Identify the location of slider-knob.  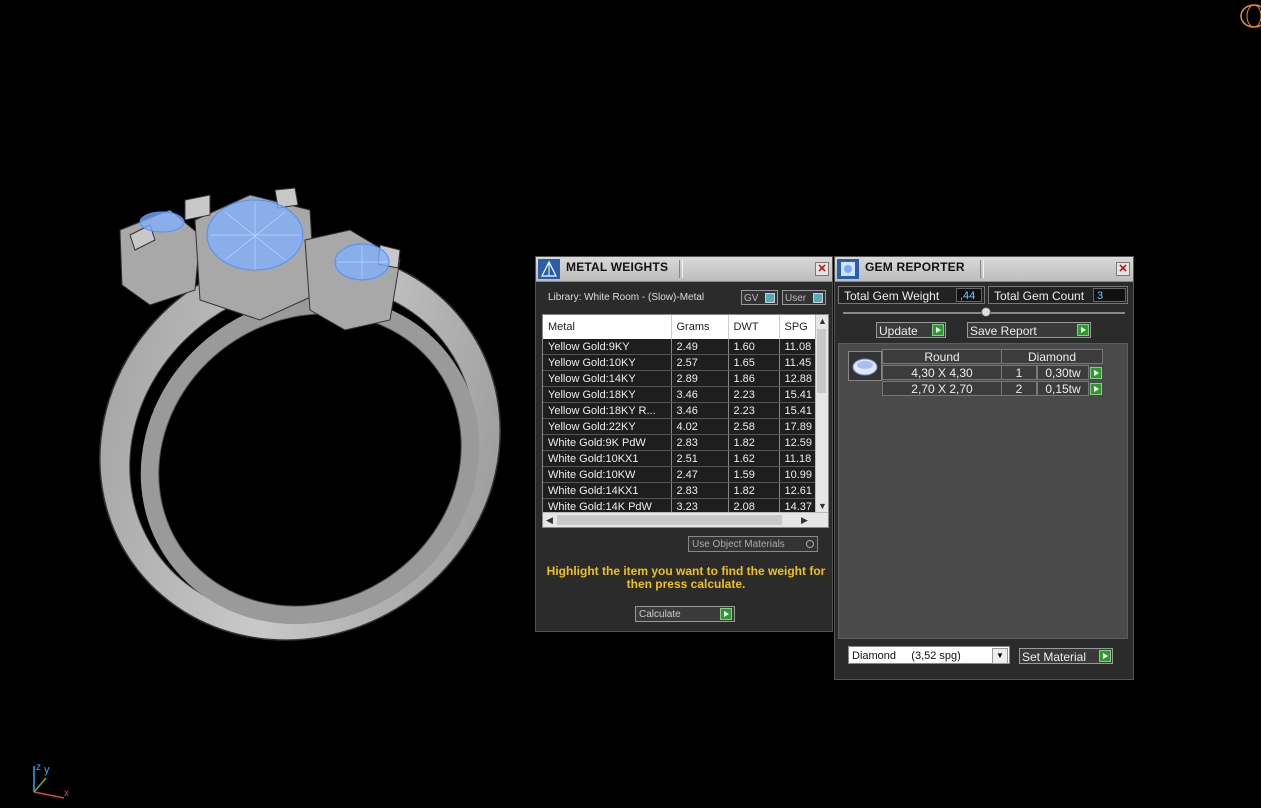
(986, 312).